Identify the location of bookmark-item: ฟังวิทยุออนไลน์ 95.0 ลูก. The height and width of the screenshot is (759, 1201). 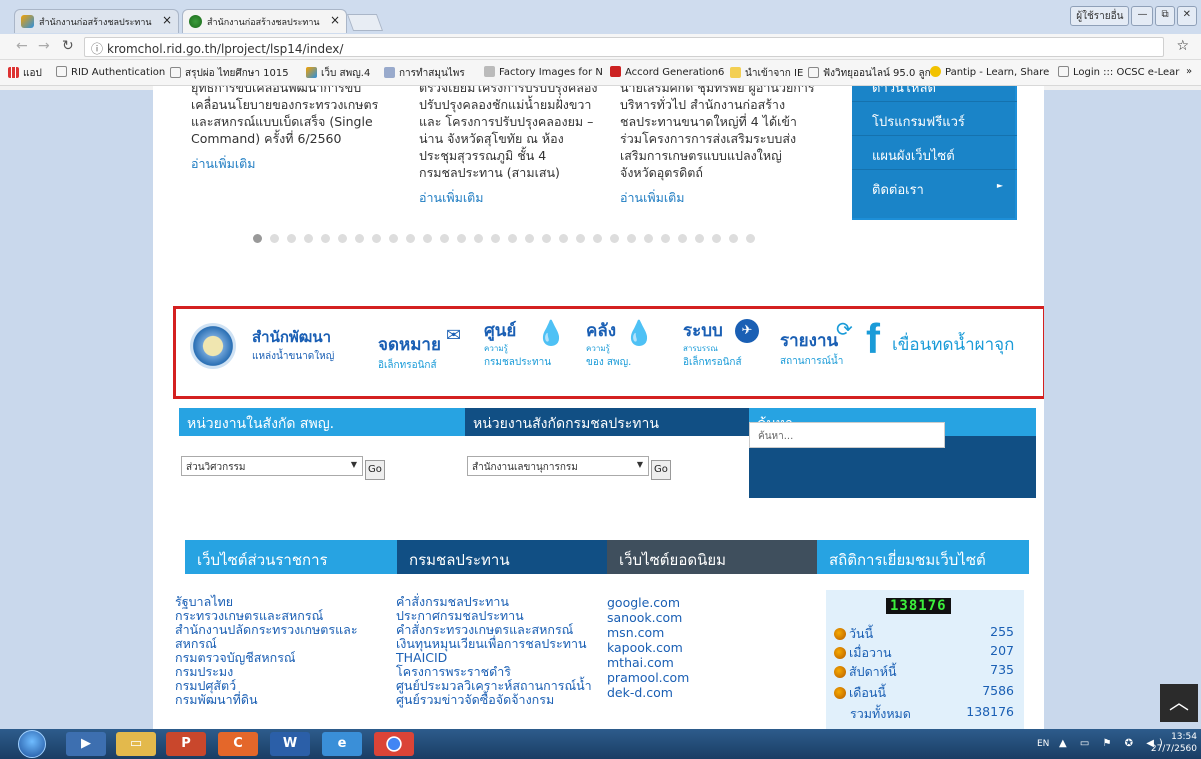
(869, 73).